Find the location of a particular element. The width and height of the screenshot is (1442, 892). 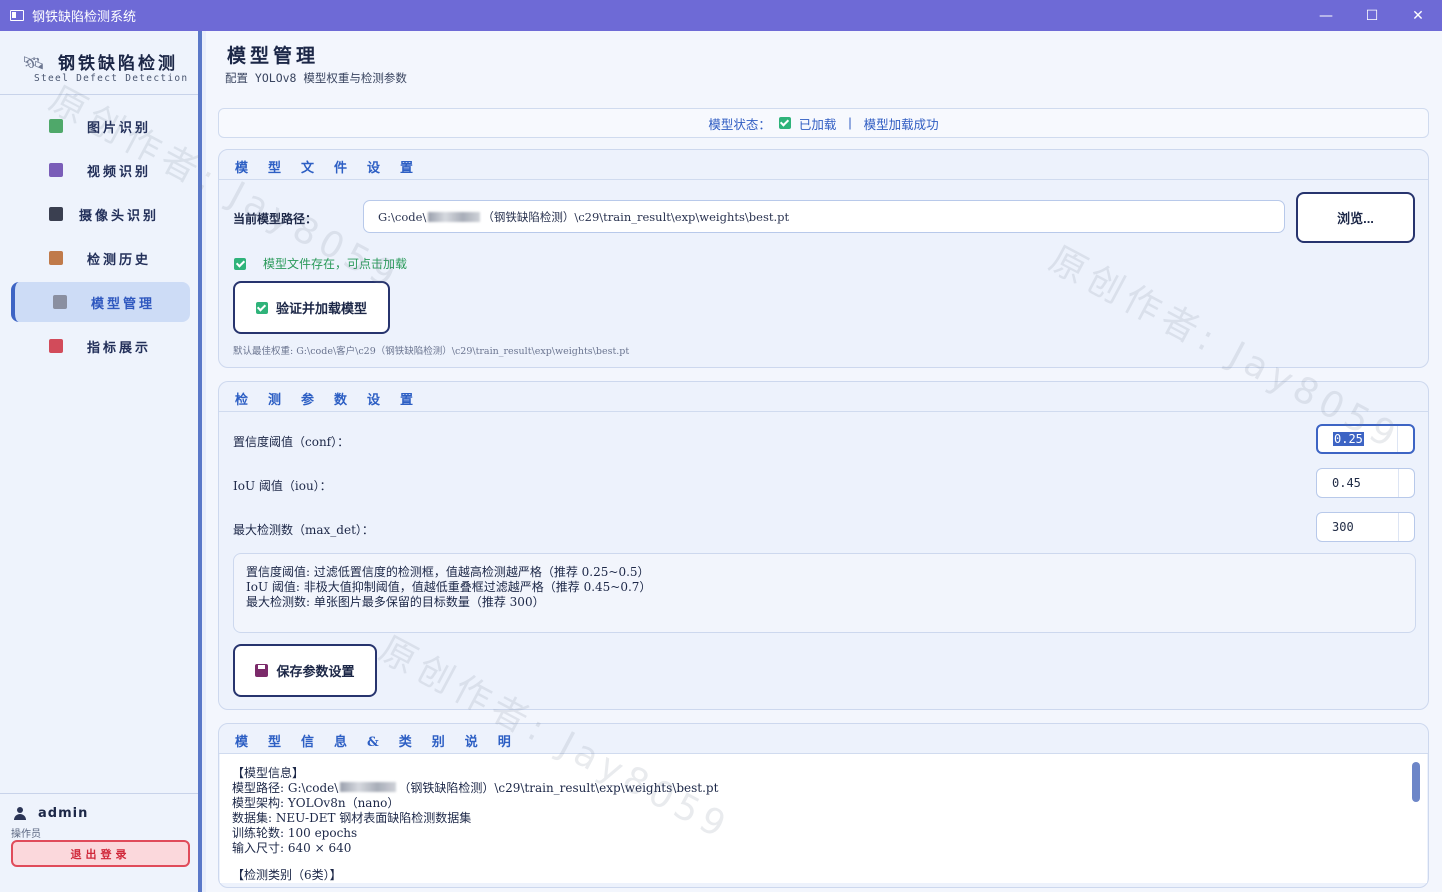

window-title: 钢铁缺陷检测系统 is located at coordinates (84, 16).